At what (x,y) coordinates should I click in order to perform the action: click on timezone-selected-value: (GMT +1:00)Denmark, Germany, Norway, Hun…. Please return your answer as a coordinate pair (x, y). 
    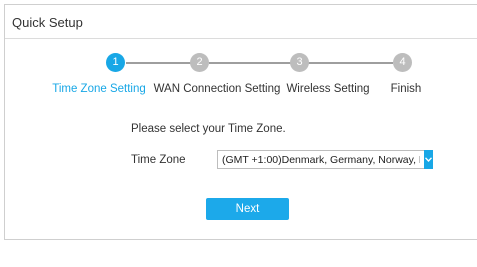
    Looking at the image, I should click on (321, 160).